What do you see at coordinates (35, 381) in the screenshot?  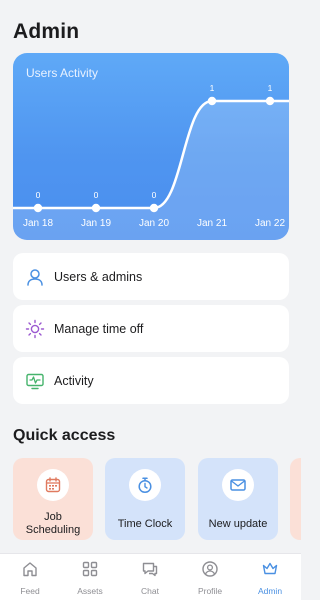 I see `activity-monitor-icon` at bounding box center [35, 381].